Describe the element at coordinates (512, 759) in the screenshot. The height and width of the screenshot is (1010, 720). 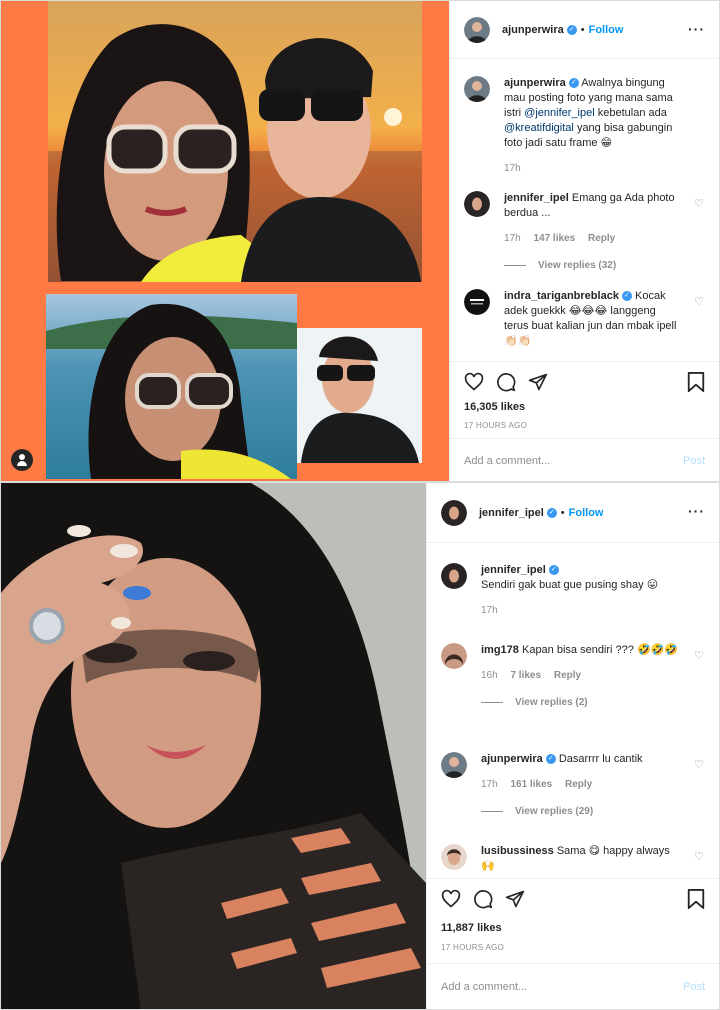
I see `comment-username: ajunperwira` at that location.